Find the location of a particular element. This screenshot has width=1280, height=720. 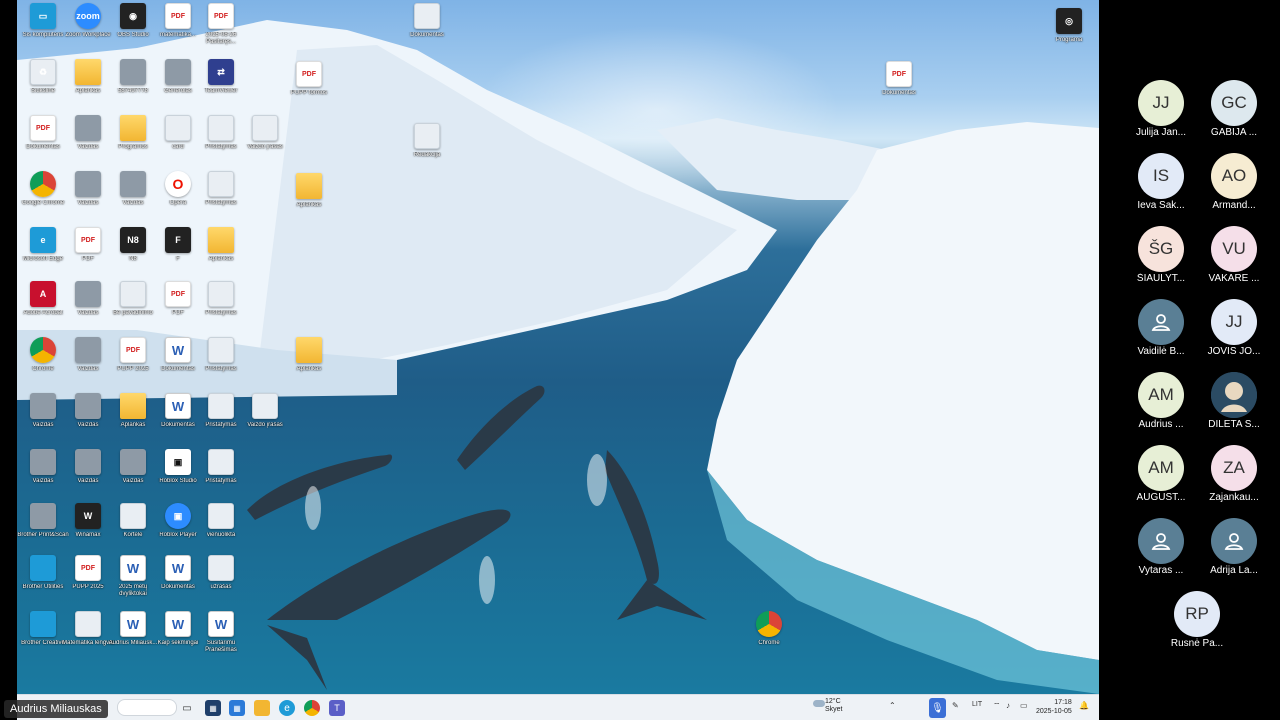

desktop-icon-brother-utilities: Brother Utilities is located at coordinates (43, 582).